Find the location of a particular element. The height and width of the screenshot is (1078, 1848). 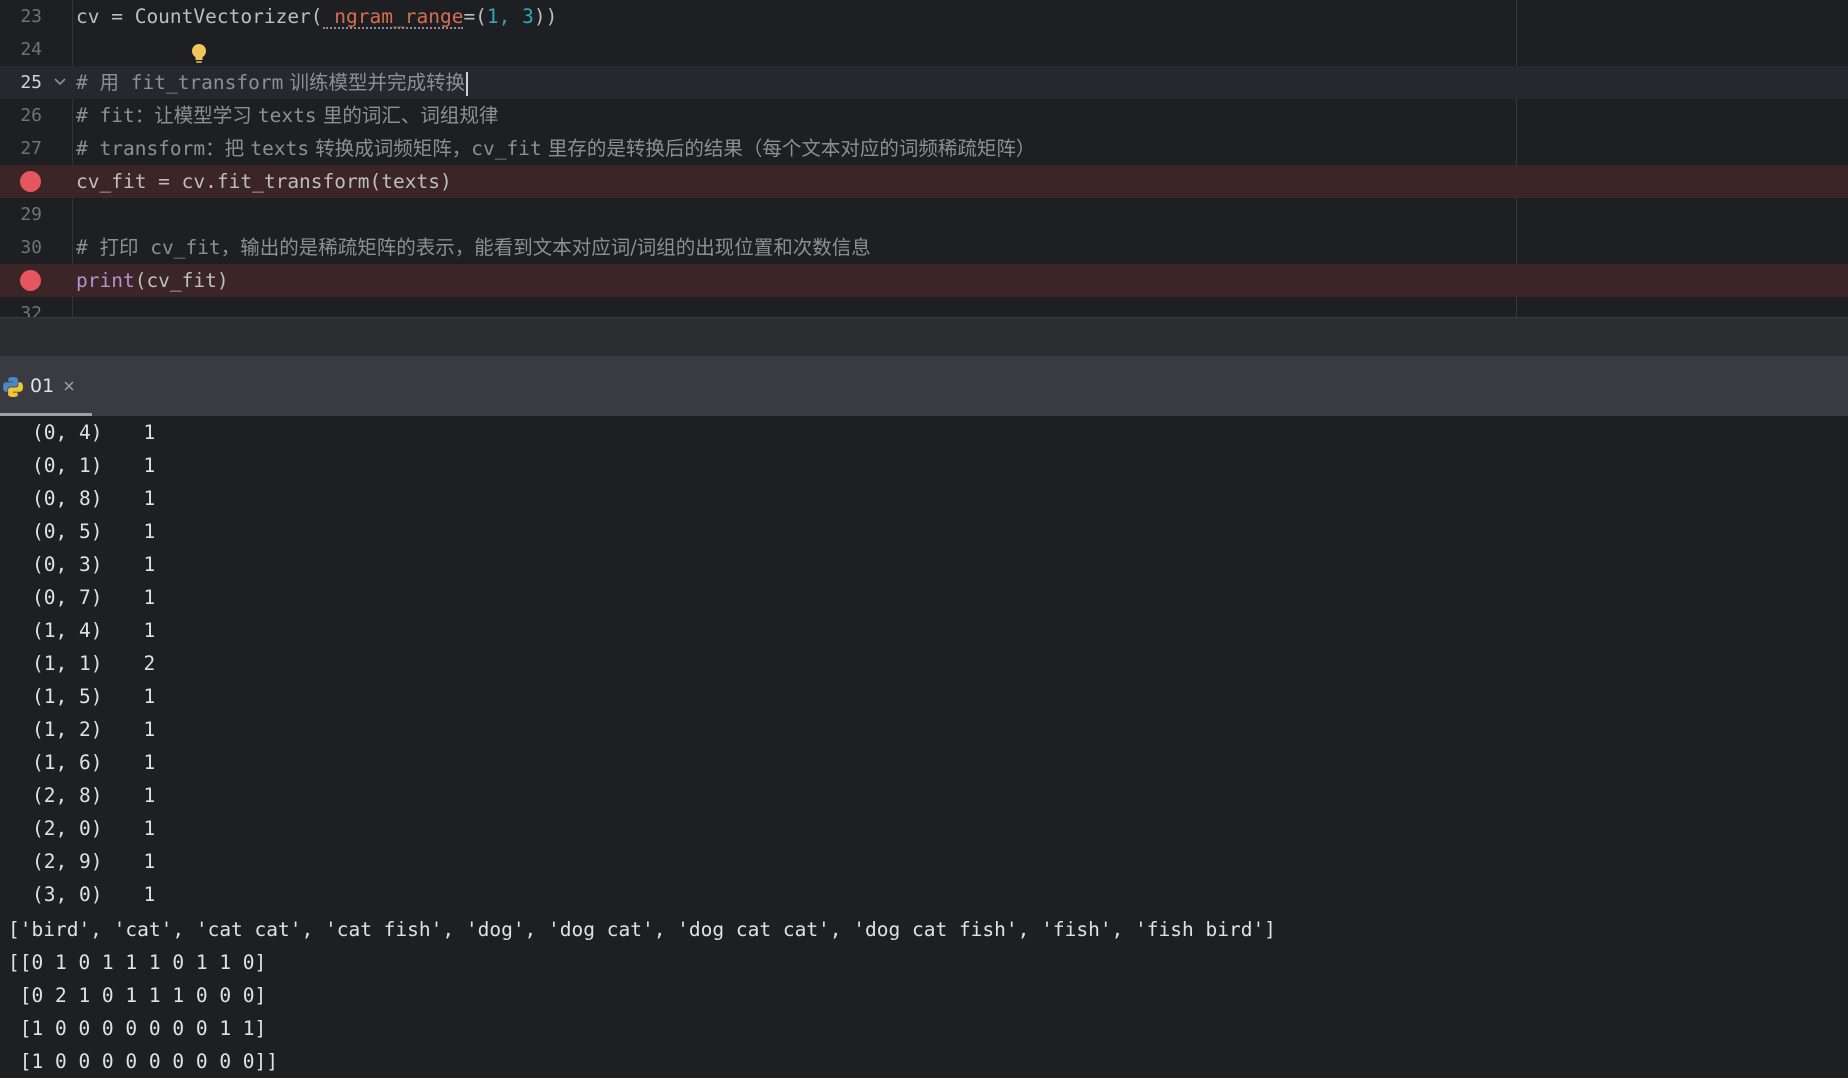

sparse-index: (0, 7) is located at coordinates (67, 597).